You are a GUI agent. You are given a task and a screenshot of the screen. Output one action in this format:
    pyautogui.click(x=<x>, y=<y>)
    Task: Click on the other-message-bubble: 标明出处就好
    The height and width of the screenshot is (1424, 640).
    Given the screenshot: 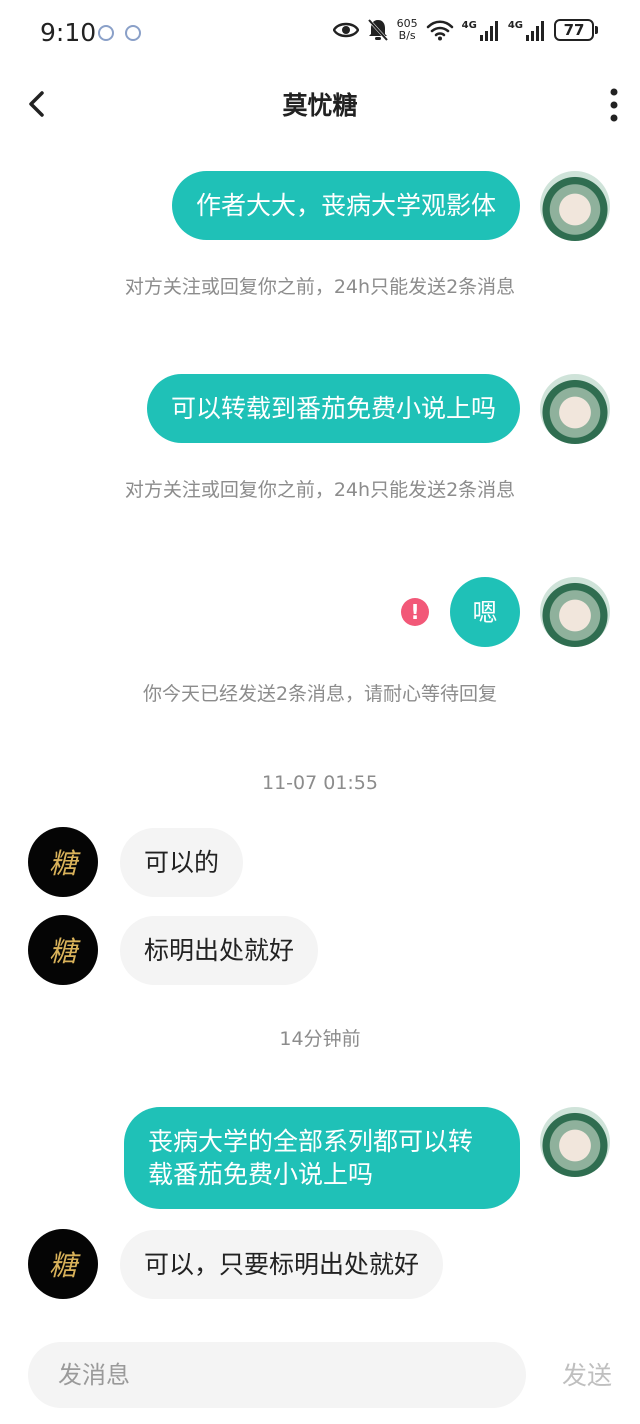 What is the action you would take?
    pyautogui.click(x=219, y=950)
    